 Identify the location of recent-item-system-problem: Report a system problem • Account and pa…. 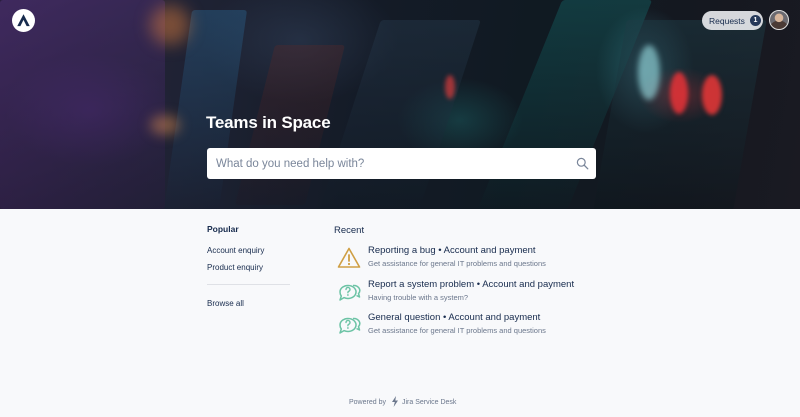
(487, 292).